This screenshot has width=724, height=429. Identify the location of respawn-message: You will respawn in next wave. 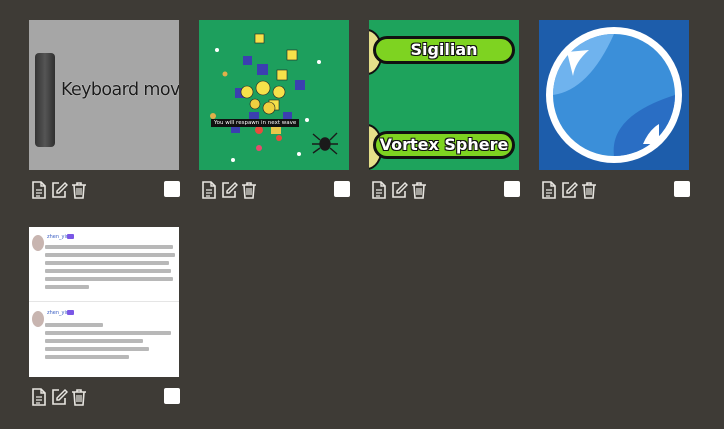
(255, 123).